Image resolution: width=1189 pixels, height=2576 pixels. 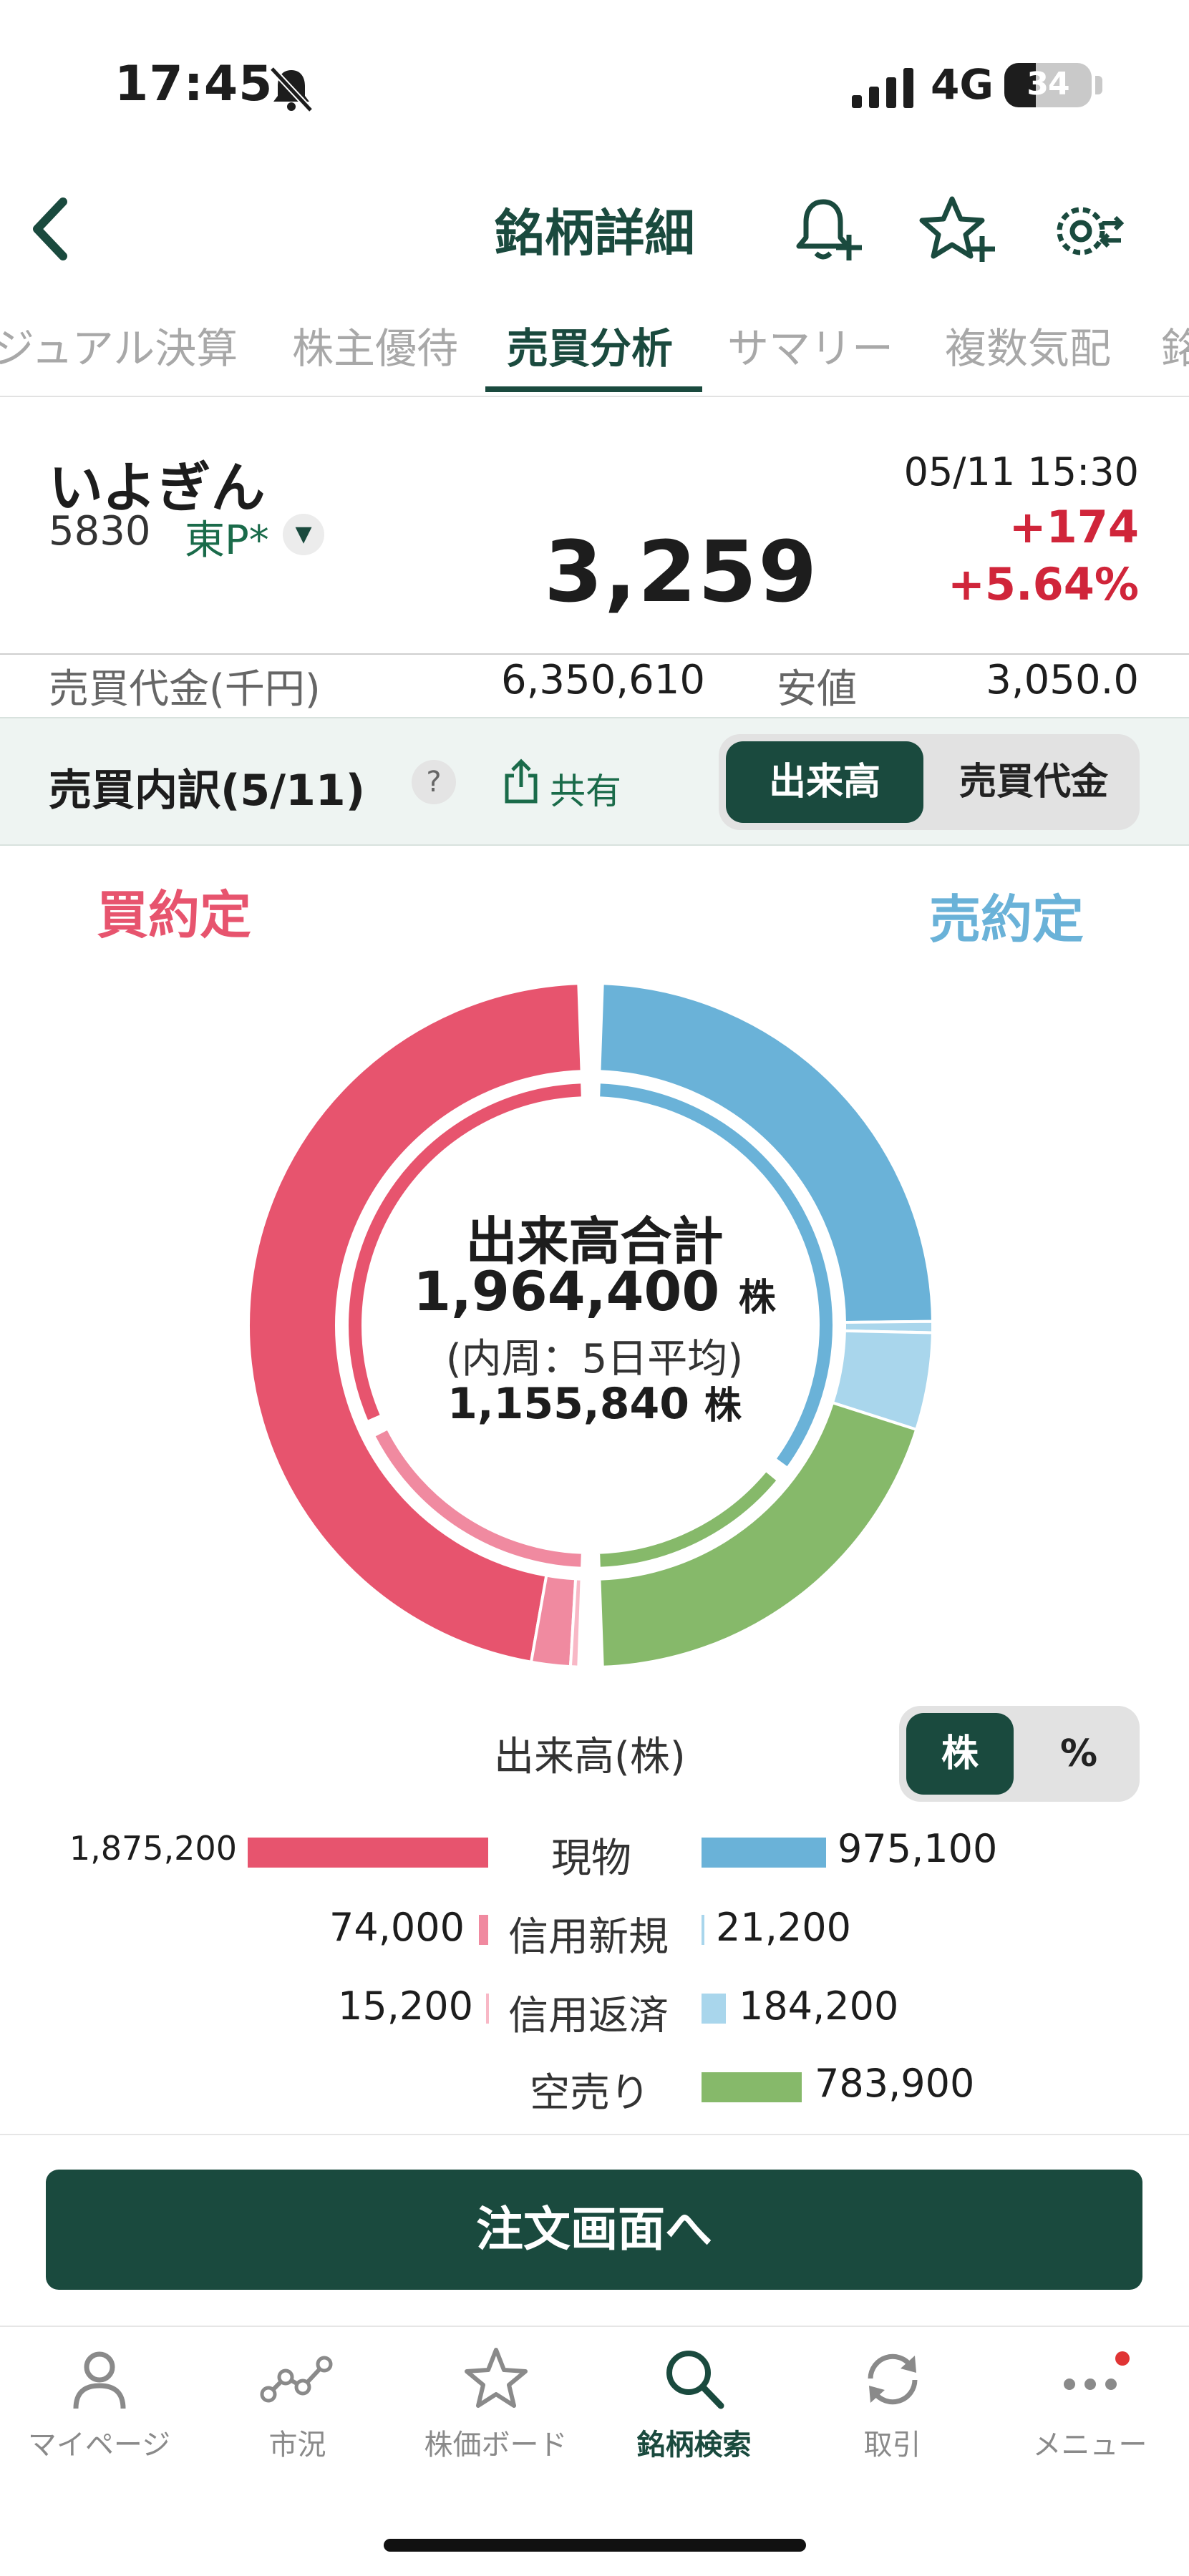 What do you see at coordinates (297, 2445) in the screenshot?
I see `nav-label: 市況` at bounding box center [297, 2445].